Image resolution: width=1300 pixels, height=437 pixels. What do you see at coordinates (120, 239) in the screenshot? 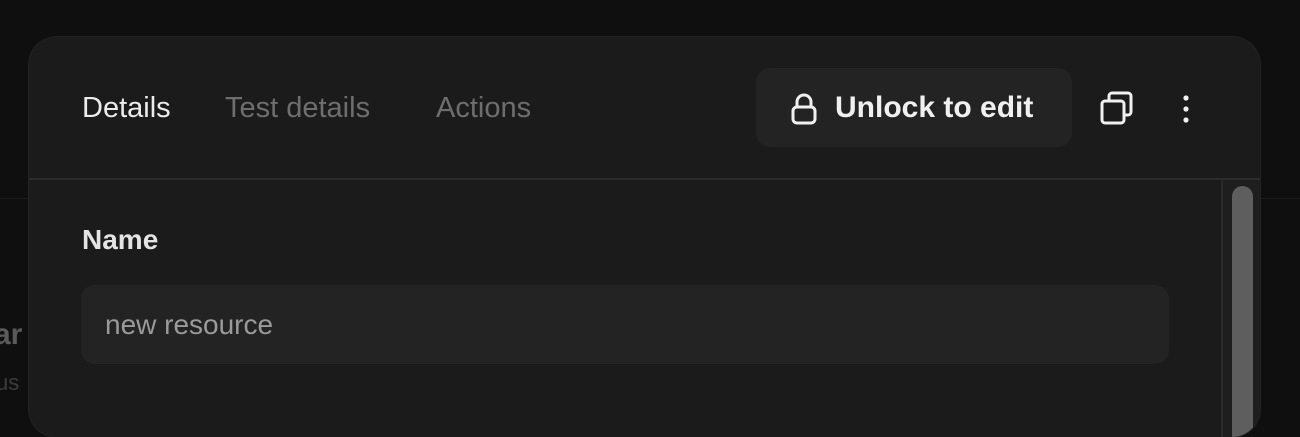
I see `name-field-label: Name` at bounding box center [120, 239].